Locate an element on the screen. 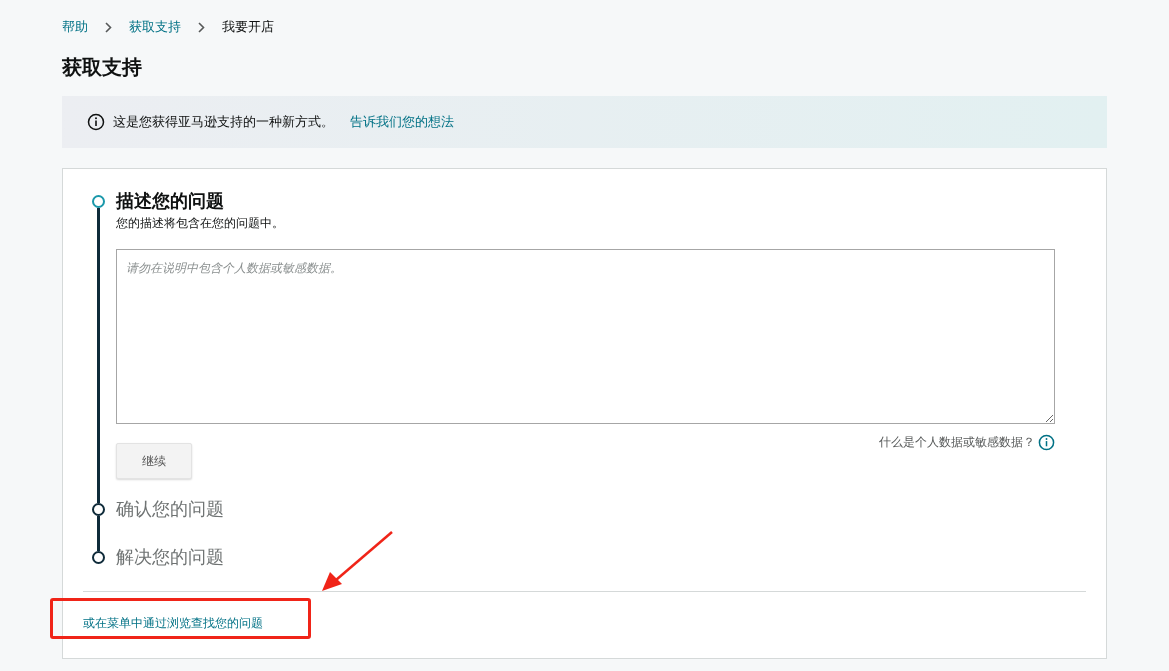 The image size is (1169, 671). page-title: 获取支持 is located at coordinates (102, 67).